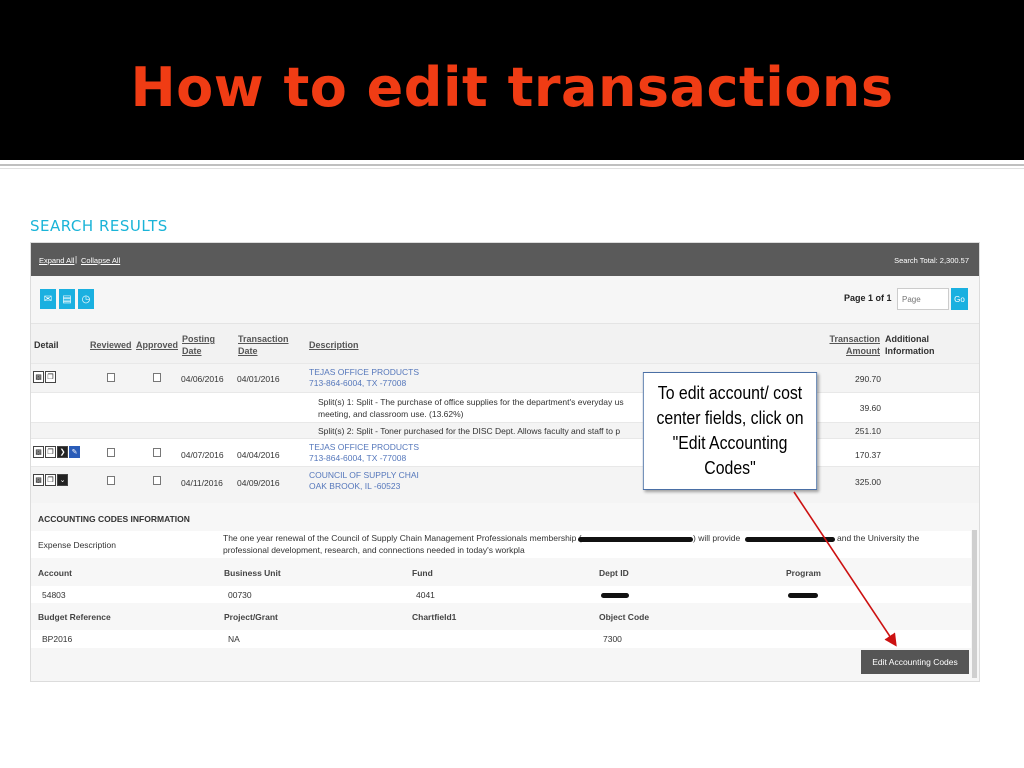  Describe the element at coordinates (251, 617) in the screenshot. I see `project-grant-label: Project/Grant` at that location.